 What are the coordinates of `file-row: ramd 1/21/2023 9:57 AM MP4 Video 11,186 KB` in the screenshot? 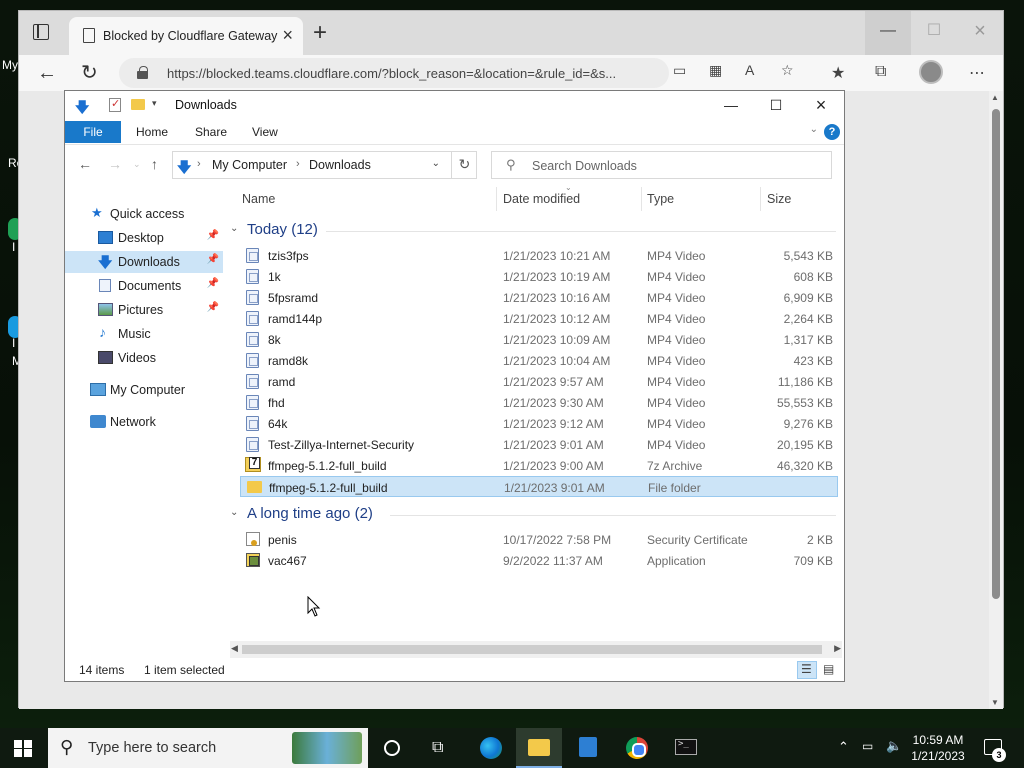 It's located at (539, 381).